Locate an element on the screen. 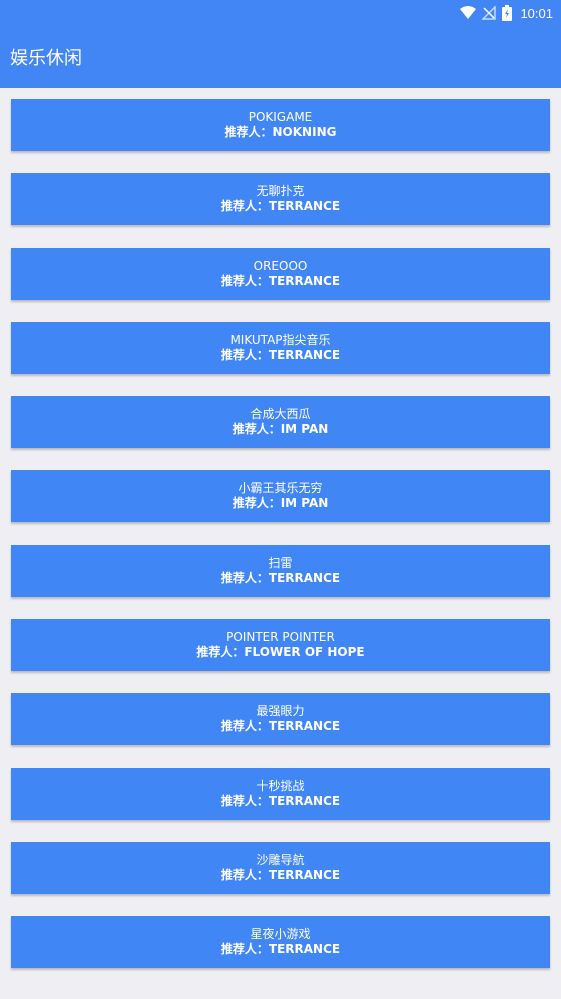 The height and width of the screenshot is (999, 561). list-item: 沙雕导航 推荐人：TERRANCE is located at coordinates (280, 867).